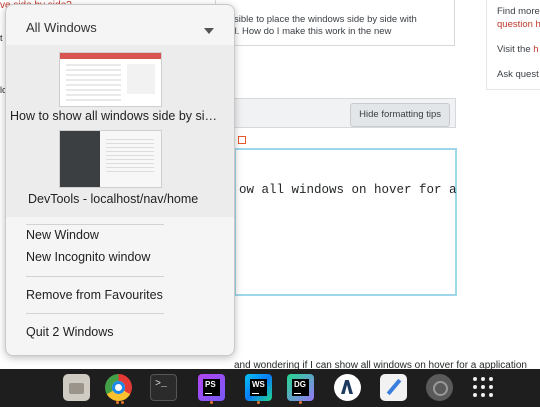 This screenshot has height=407, width=540. What do you see at coordinates (1, 38) in the screenshot?
I see `page-text-fragment: t` at bounding box center [1, 38].